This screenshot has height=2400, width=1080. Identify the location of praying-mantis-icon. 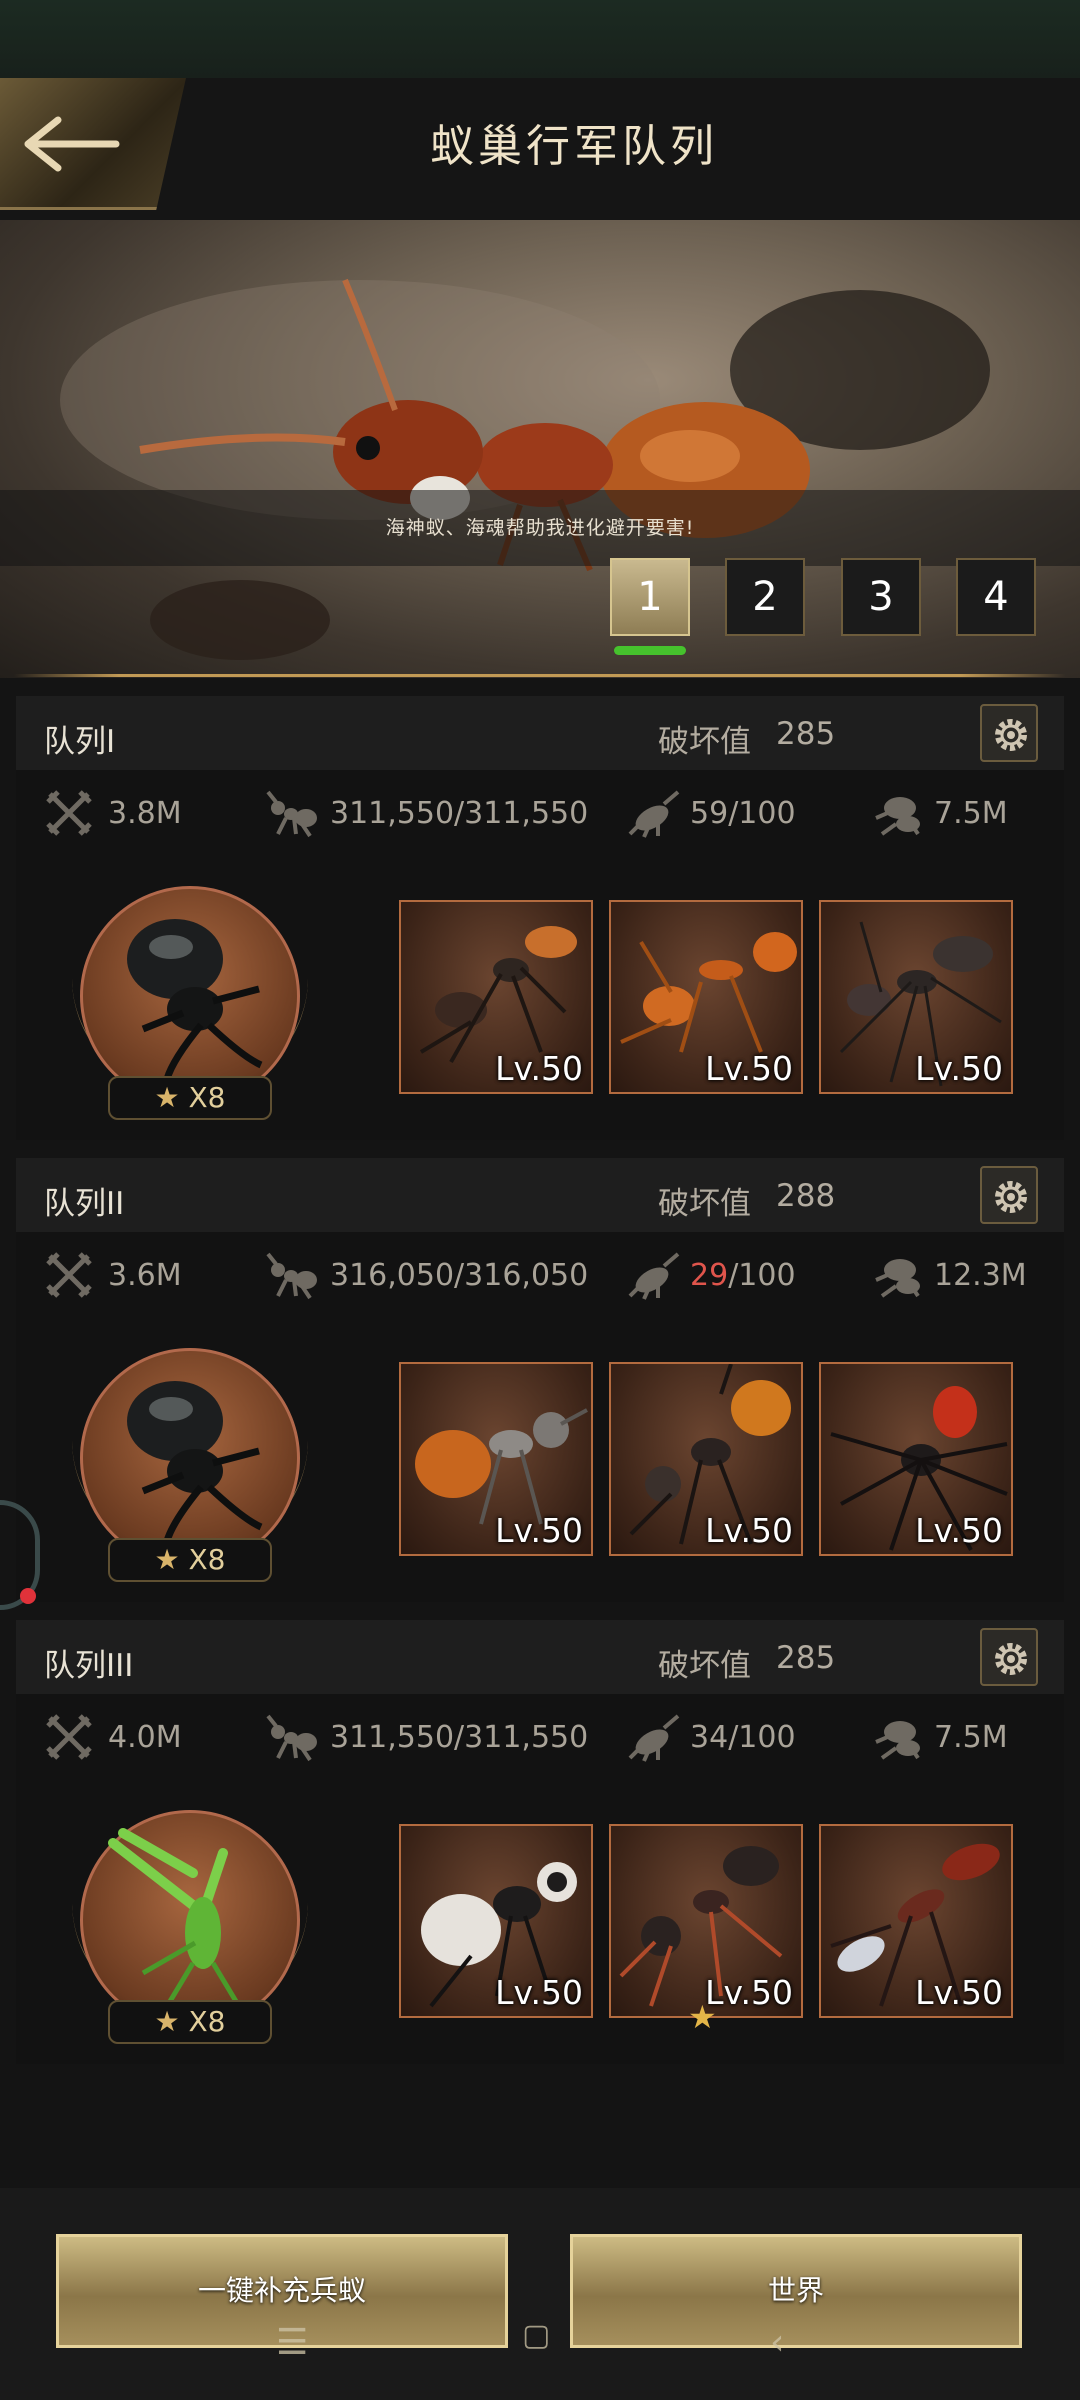
(177, 1921).